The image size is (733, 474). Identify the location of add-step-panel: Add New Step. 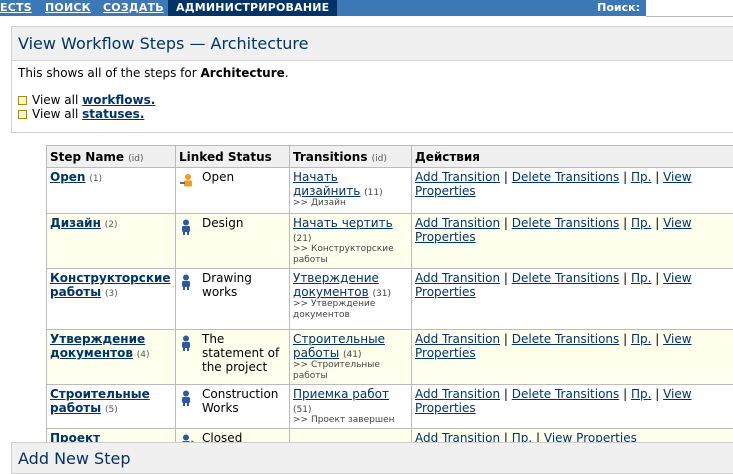
(372, 458).